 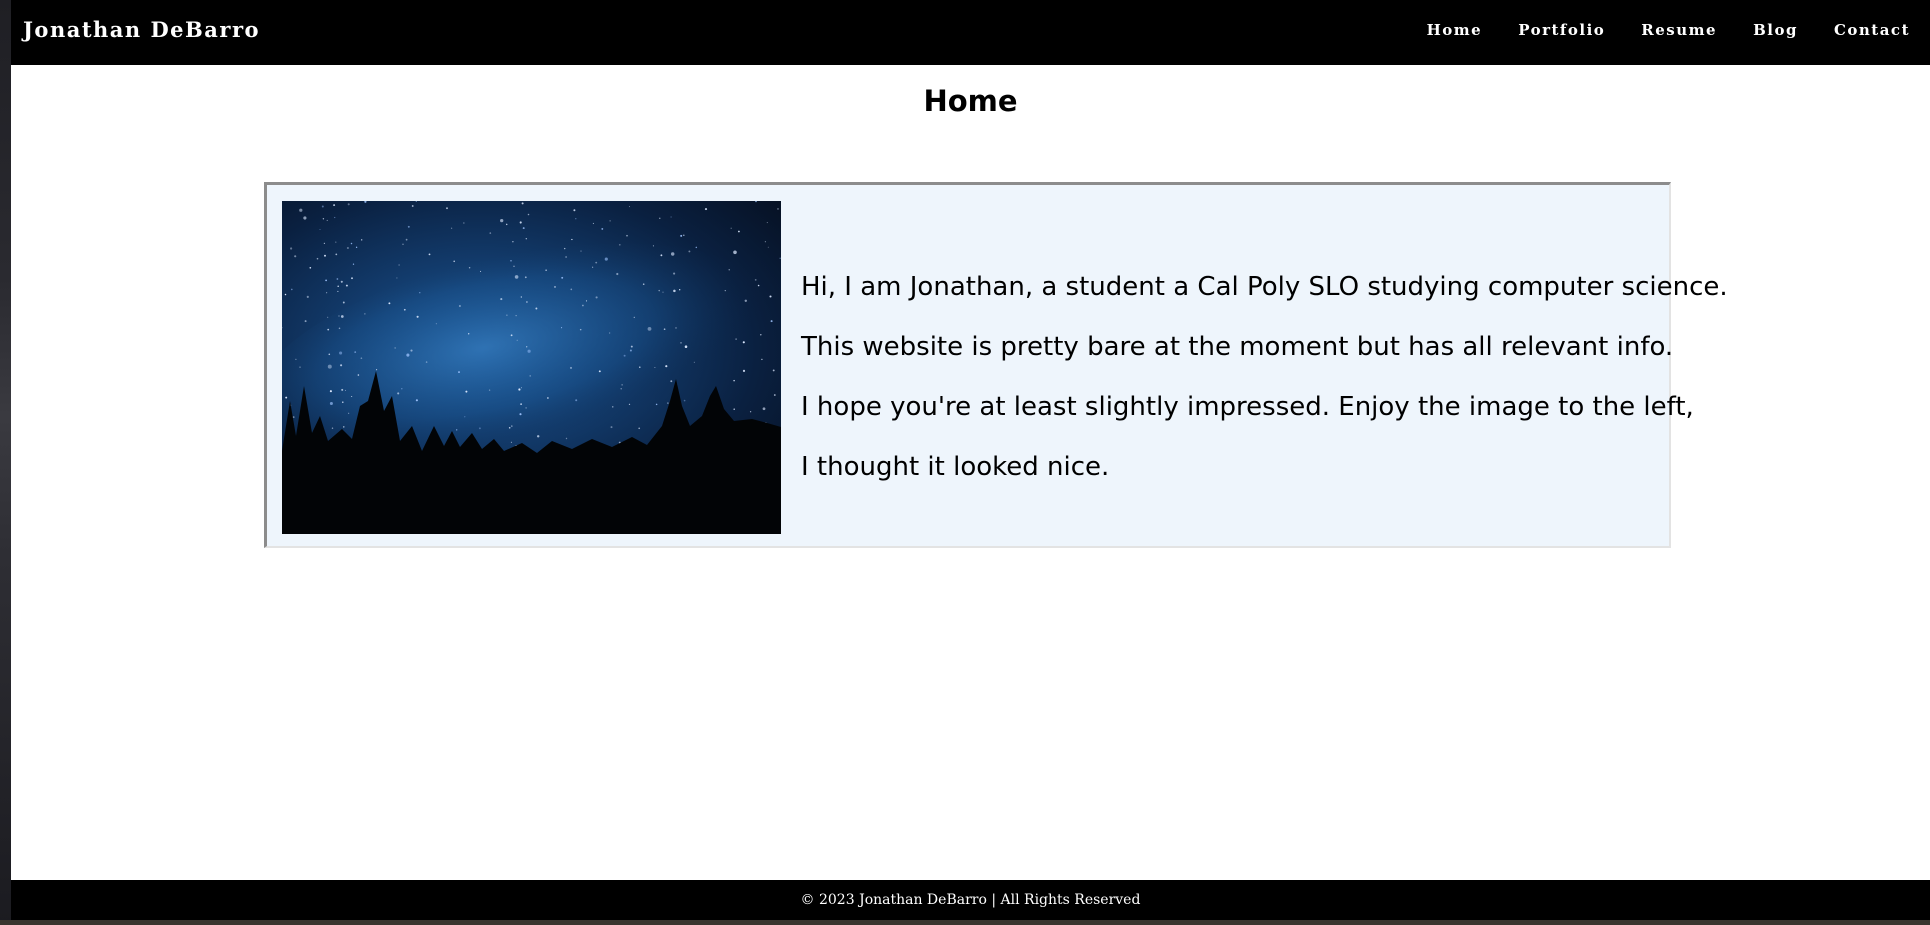 What do you see at coordinates (965, 922) in the screenshot?
I see `desktop-bottom-edge` at bounding box center [965, 922].